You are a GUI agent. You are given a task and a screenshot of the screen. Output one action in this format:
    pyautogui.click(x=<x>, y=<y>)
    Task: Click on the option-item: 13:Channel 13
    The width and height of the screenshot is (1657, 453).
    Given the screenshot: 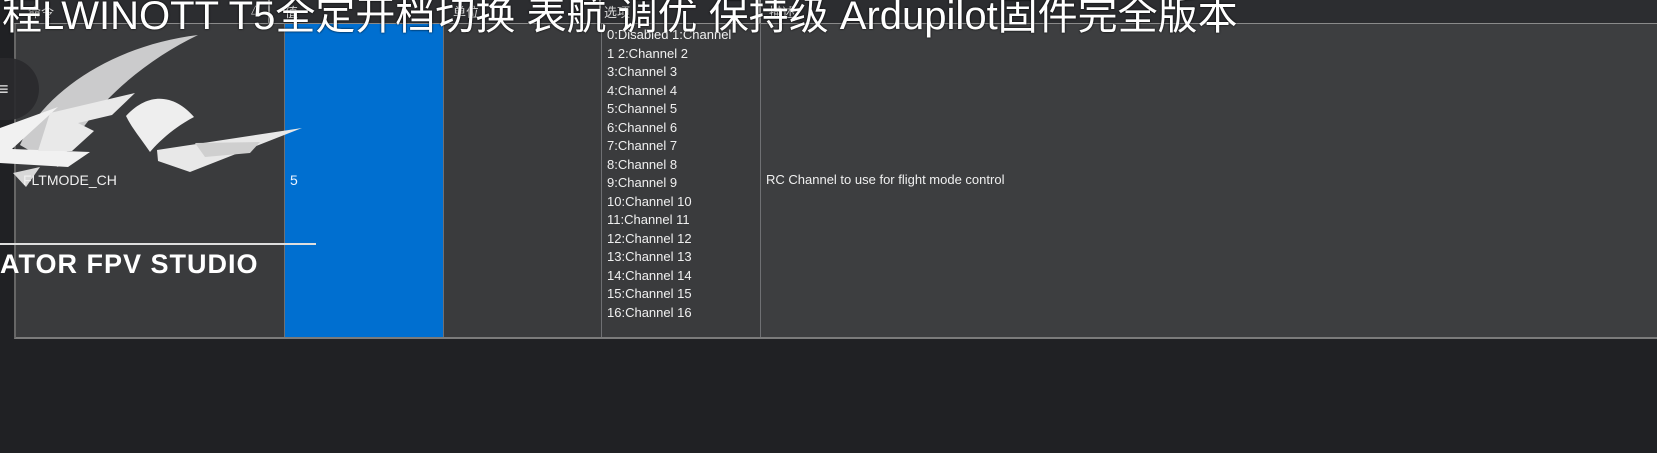 What is the action you would take?
    pyautogui.click(x=649, y=256)
    